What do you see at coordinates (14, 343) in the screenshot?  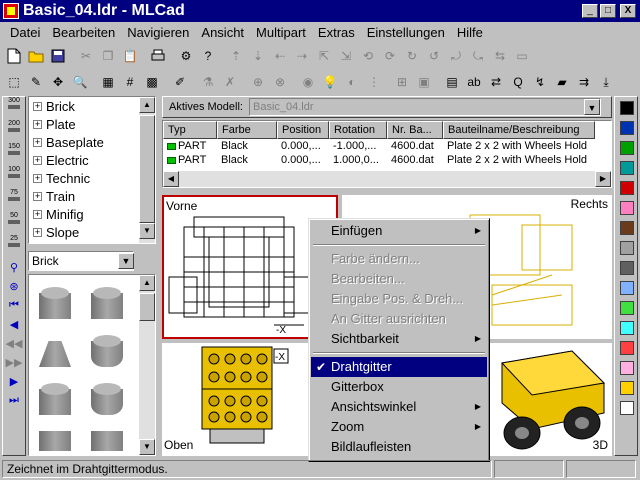 I see `rewind-icon: ◀◀` at bounding box center [14, 343].